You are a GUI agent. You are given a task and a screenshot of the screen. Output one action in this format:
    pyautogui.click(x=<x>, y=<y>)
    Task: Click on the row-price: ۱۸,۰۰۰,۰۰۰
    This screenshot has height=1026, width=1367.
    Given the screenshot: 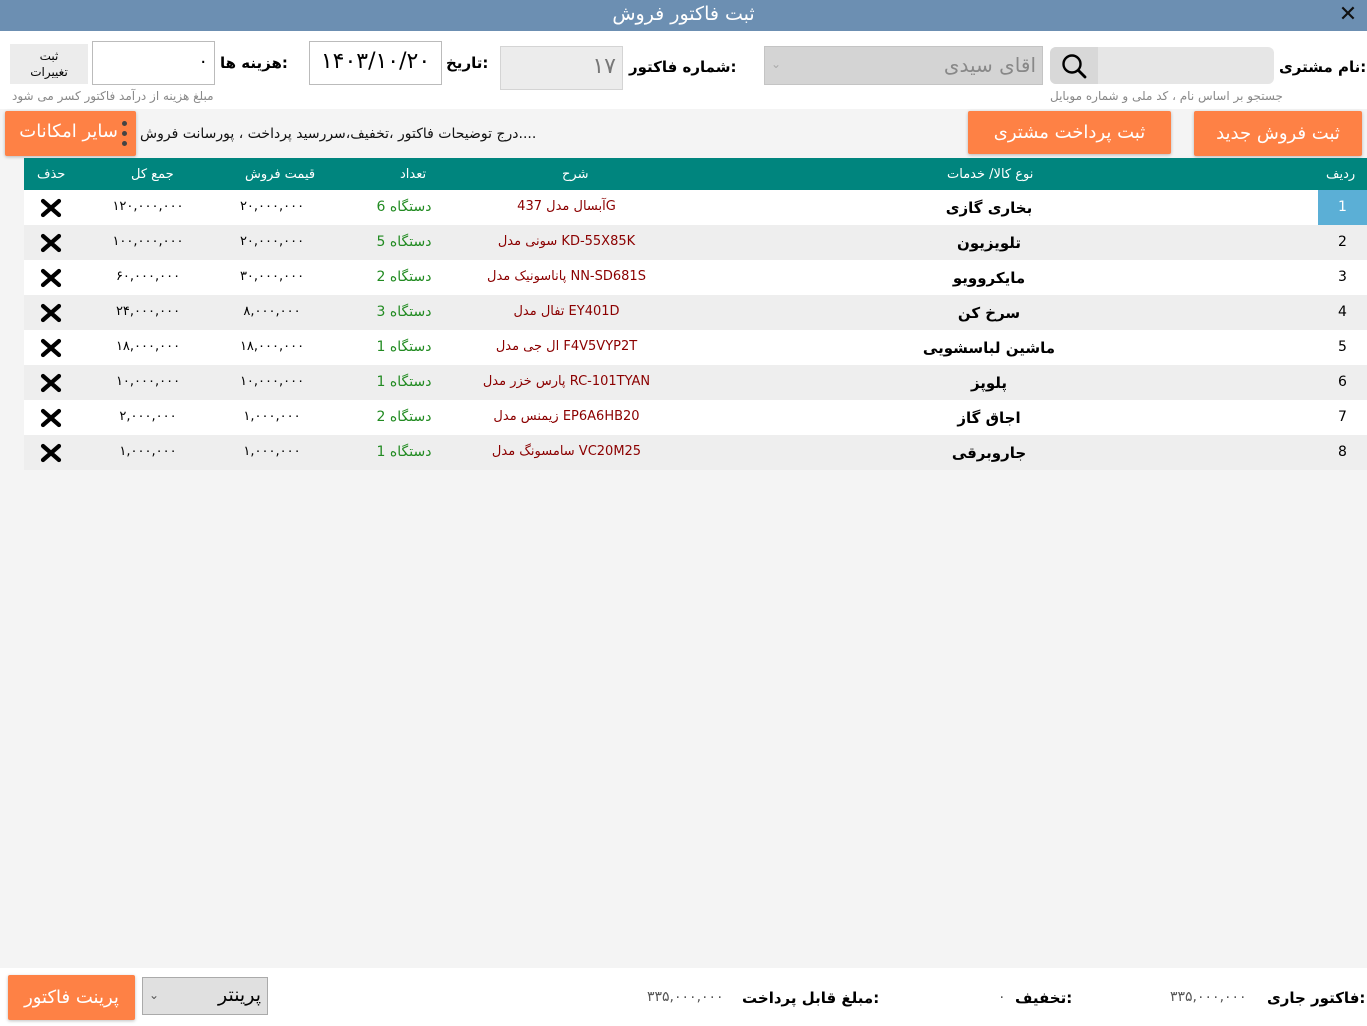 What is the action you would take?
    pyautogui.click(x=272, y=346)
    